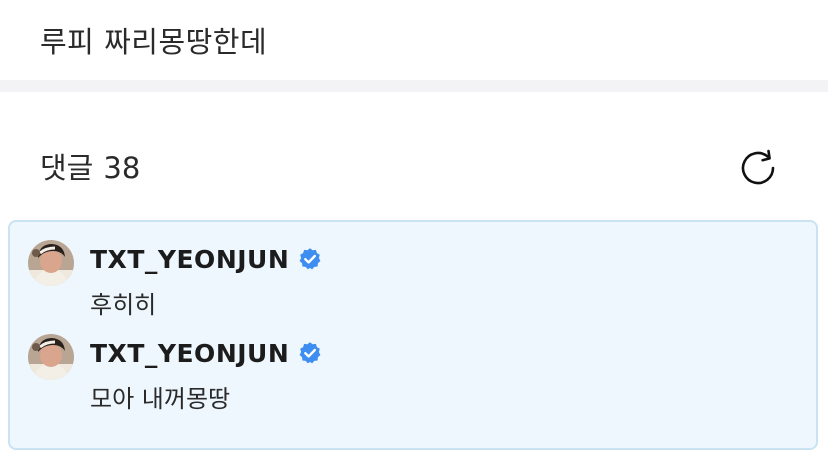 This screenshot has width=828, height=468. I want to click on refresh-icon, so click(758, 167).